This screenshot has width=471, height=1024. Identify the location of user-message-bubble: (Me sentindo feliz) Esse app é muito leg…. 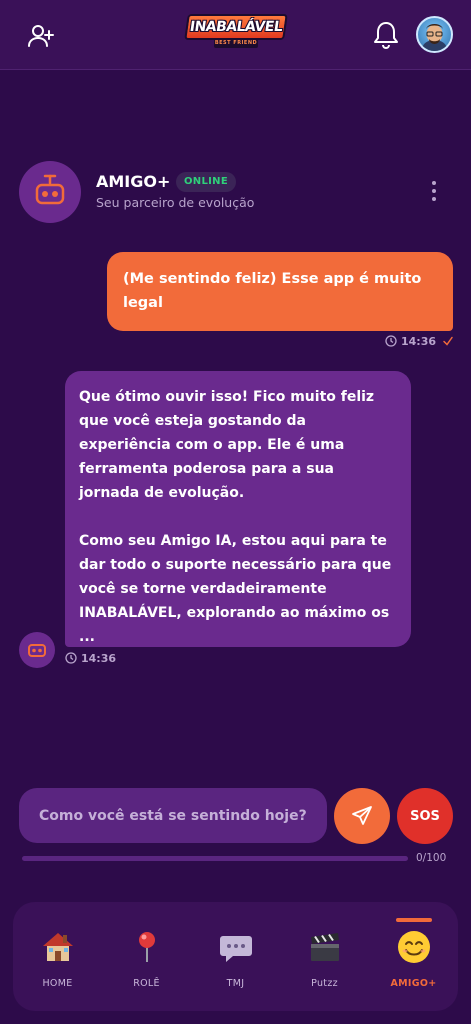
(280, 291).